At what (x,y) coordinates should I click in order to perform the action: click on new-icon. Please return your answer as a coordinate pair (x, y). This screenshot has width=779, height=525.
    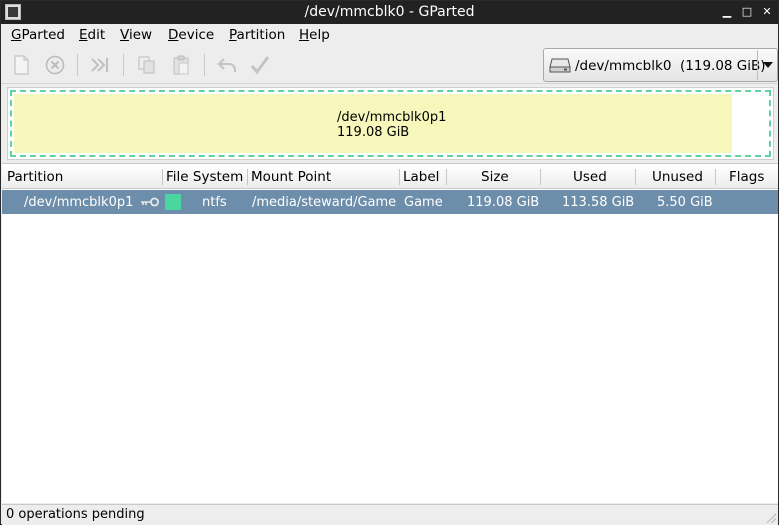
    Looking at the image, I should click on (21, 65).